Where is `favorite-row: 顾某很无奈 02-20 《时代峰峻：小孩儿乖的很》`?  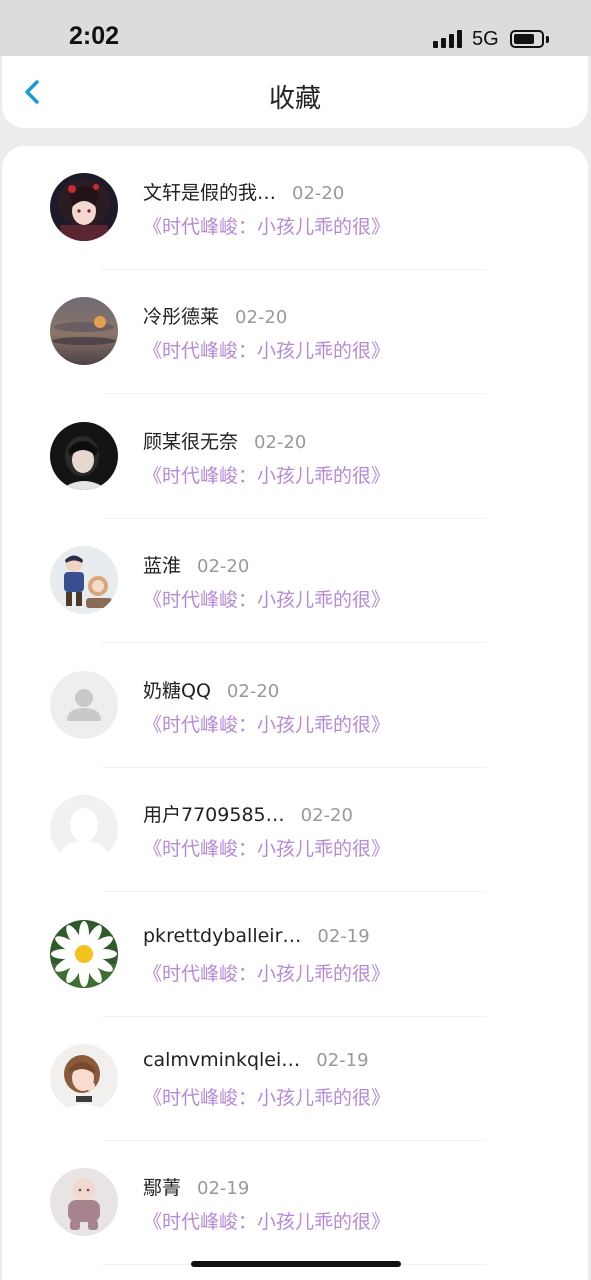 favorite-row: 顾某很无奈 02-20 《时代峰峻：小孩儿乖的很》 is located at coordinates (295, 457).